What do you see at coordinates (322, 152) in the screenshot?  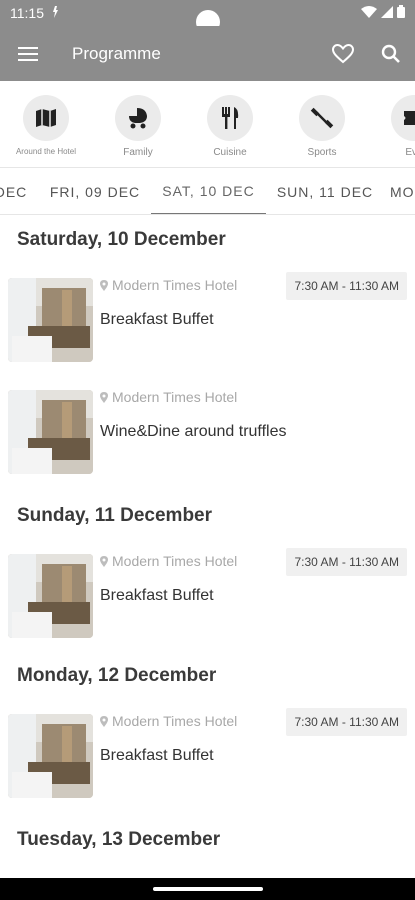 I see `category-label: Sports` at bounding box center [322, 152].